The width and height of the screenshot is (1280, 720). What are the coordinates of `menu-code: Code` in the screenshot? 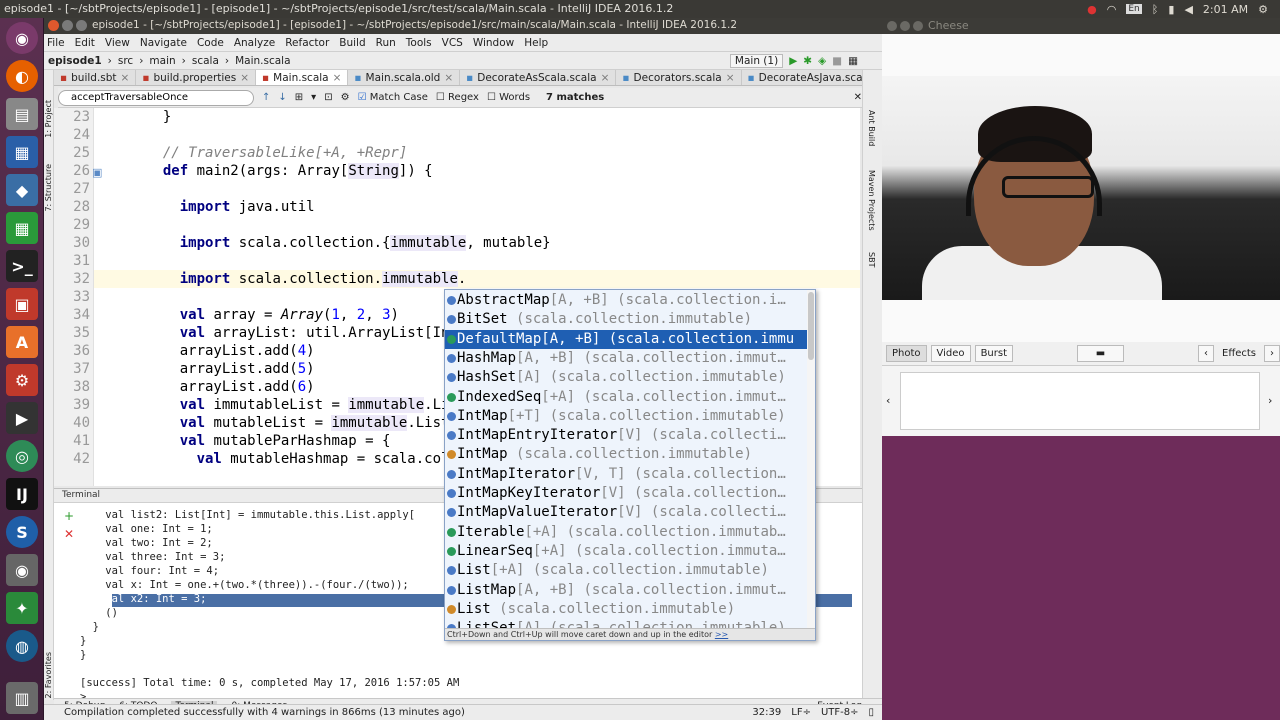 It's located at (210, 43).